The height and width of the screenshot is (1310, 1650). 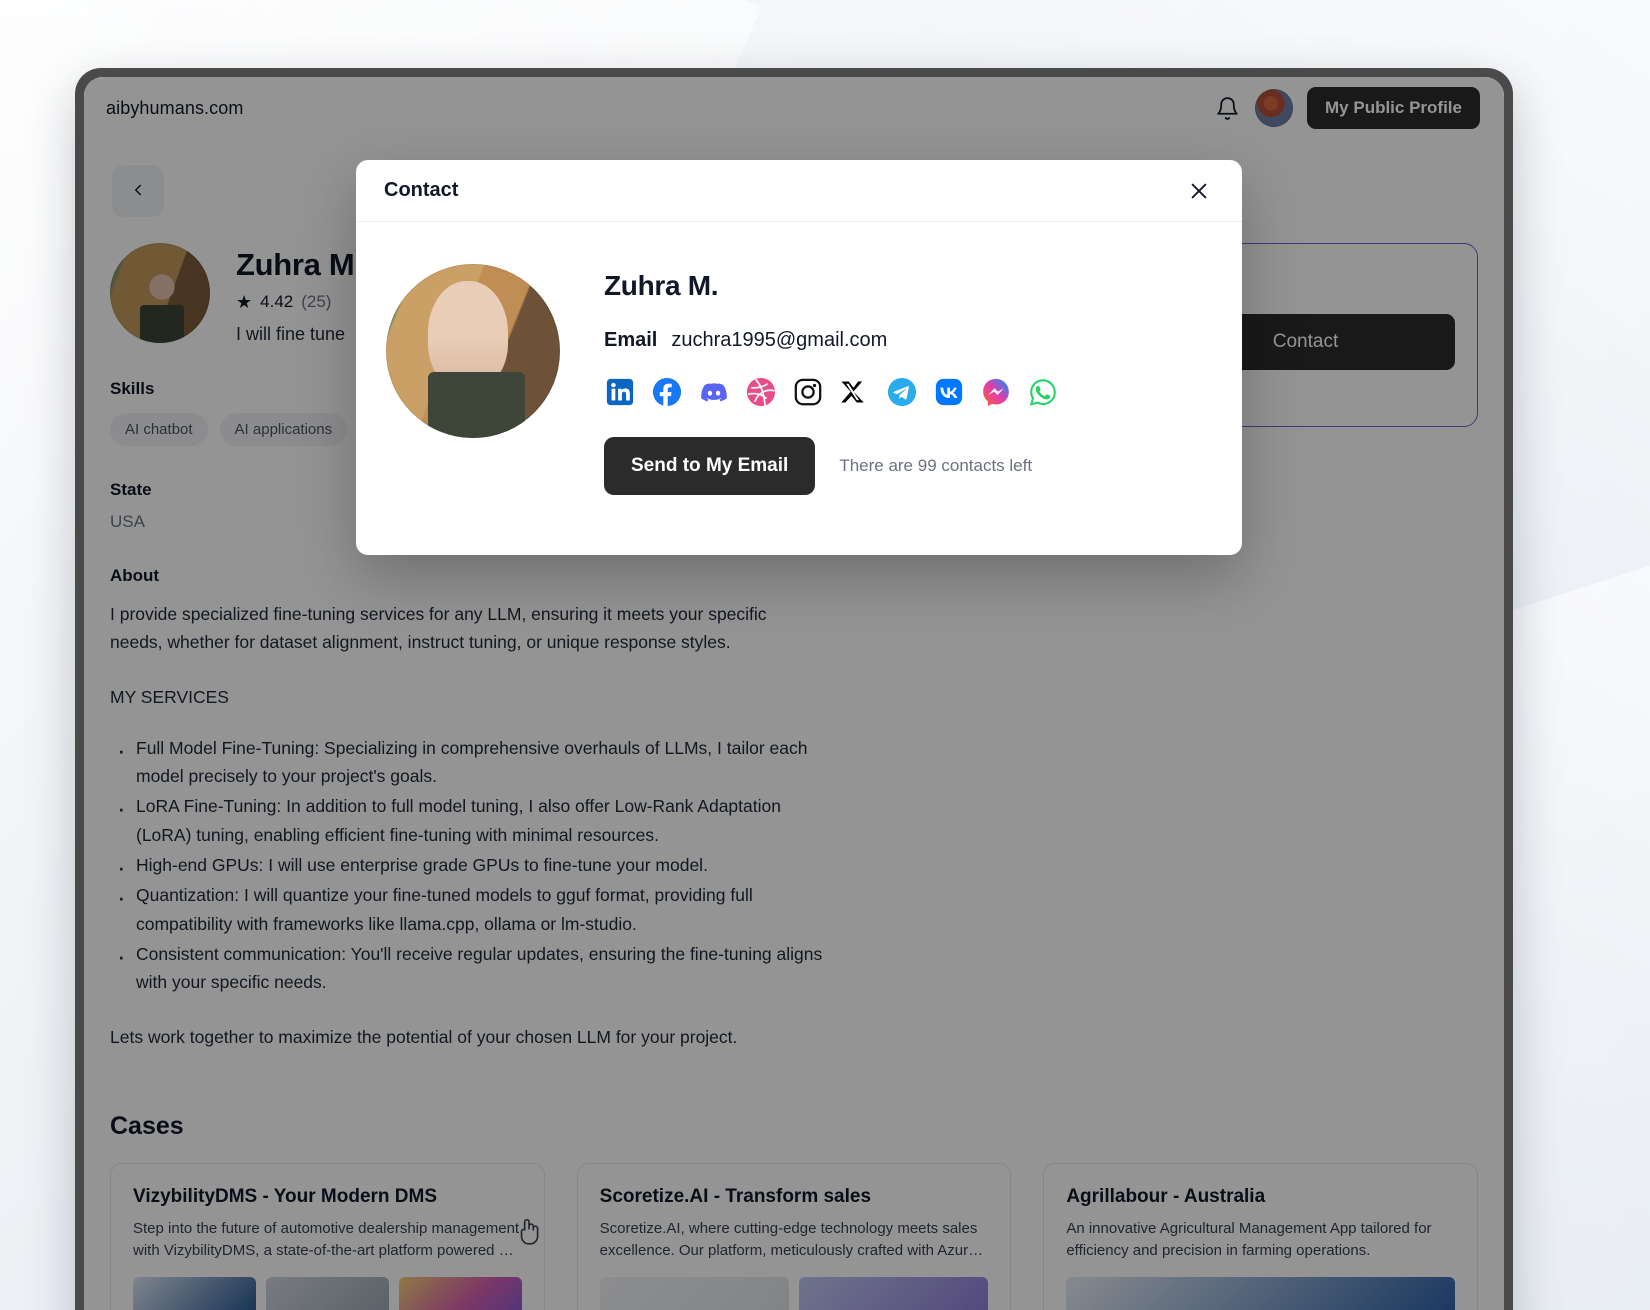 What do you see at coordinates (901, 391) in the screenshot?
I see `telegram-icon` at bounding box center [901, 391].